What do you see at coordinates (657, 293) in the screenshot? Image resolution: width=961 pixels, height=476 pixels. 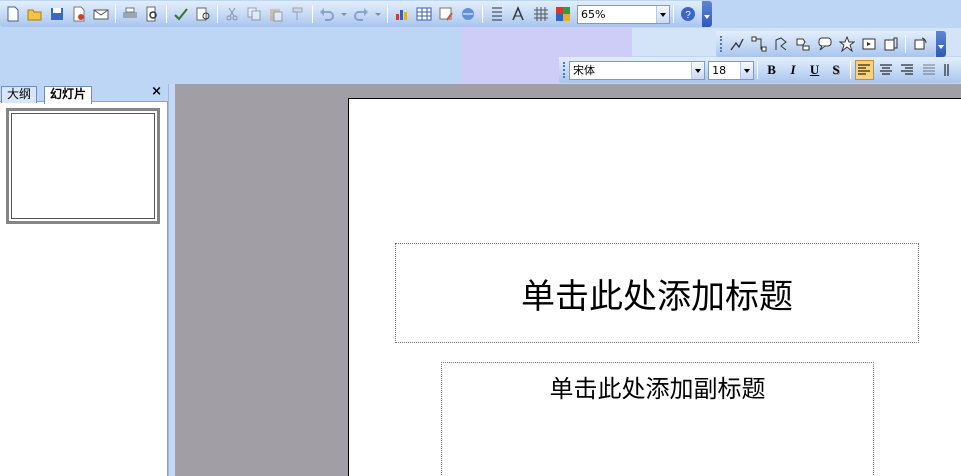 I see `title-placeholder: 单击此处添加标题` at bounding box center [657, 293].